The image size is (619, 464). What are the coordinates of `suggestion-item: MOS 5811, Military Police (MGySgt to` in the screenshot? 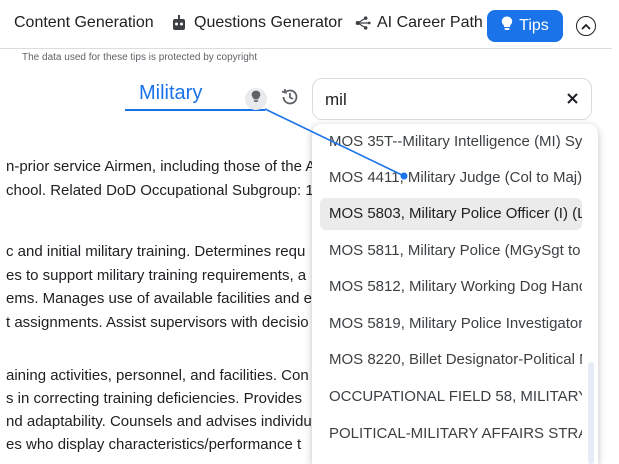 It's located at (451, 251).